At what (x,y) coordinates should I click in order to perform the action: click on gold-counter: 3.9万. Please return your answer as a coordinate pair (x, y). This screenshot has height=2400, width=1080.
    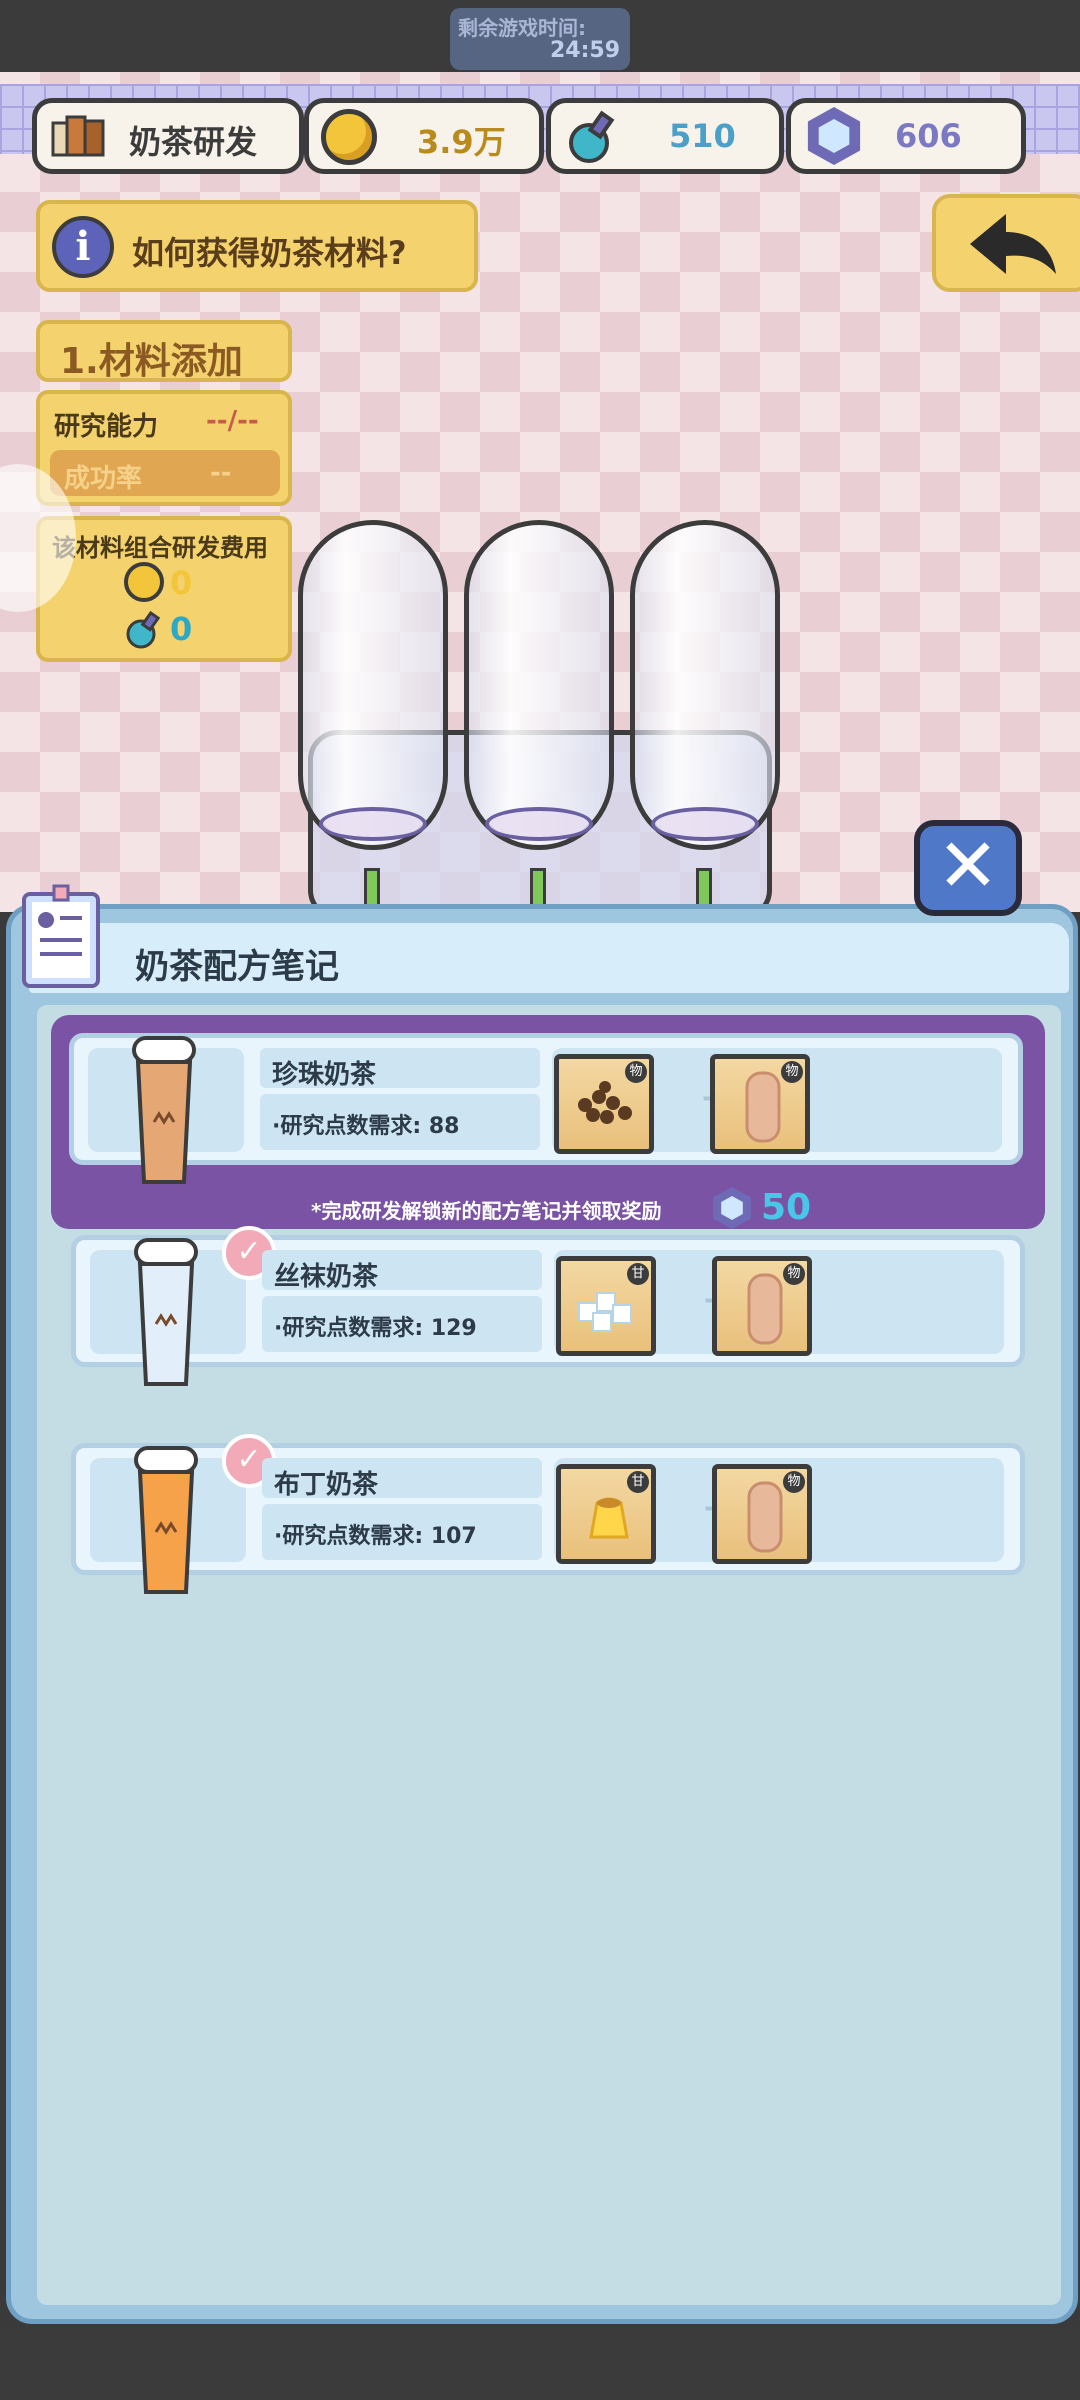
    Looking at the image, I should click on (424, 136).